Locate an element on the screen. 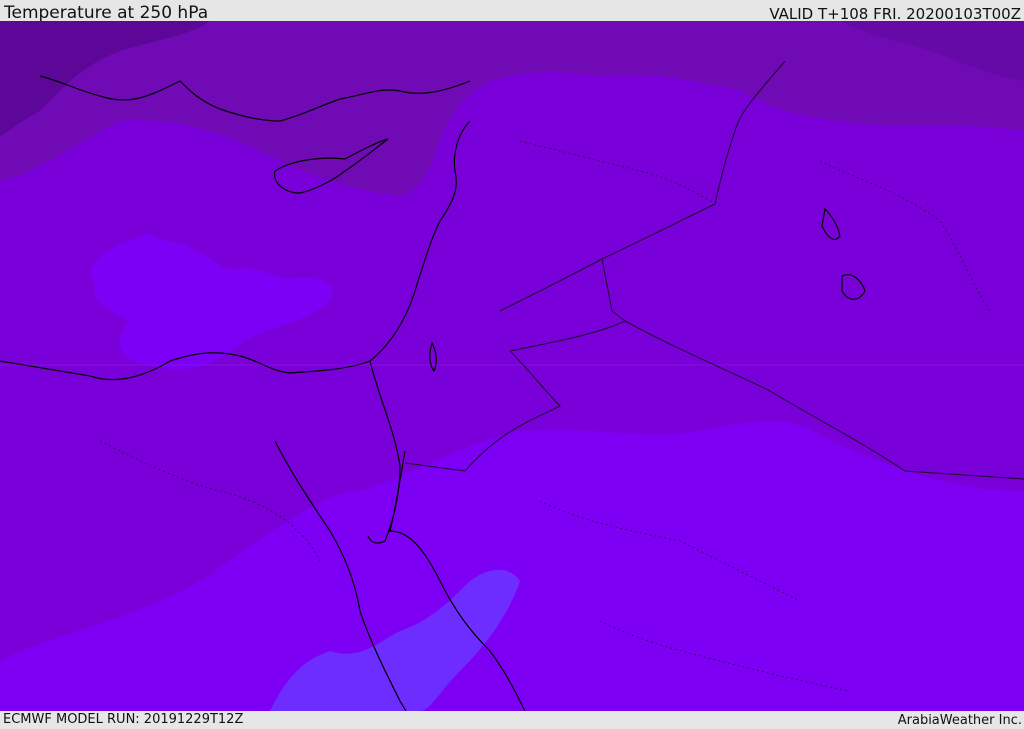 This screenshot has height=729, width=1024. map-title: Temperature at 250 hPa is located at coordinates (106, 13).